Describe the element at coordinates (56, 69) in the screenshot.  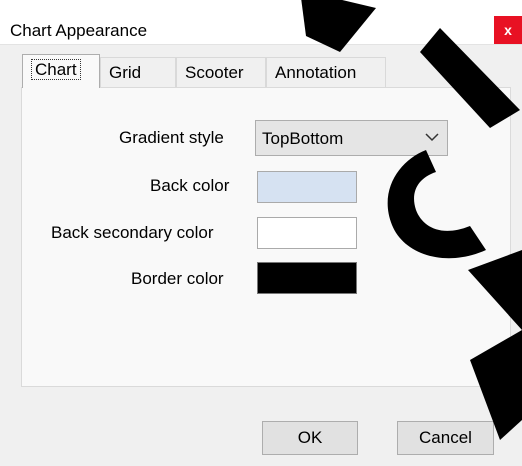
I see `tab-chart-label: Chart` at that location.